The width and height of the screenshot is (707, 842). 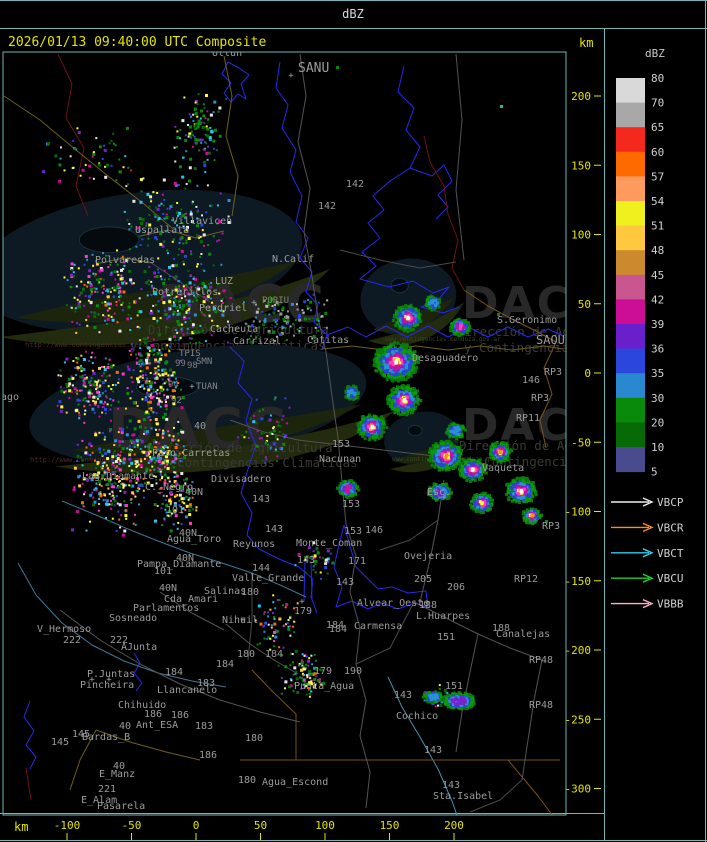 What do you see at coordinates (73, 135) in the screenshot?
I see `boundary-red` at bounding box center [73, 135].